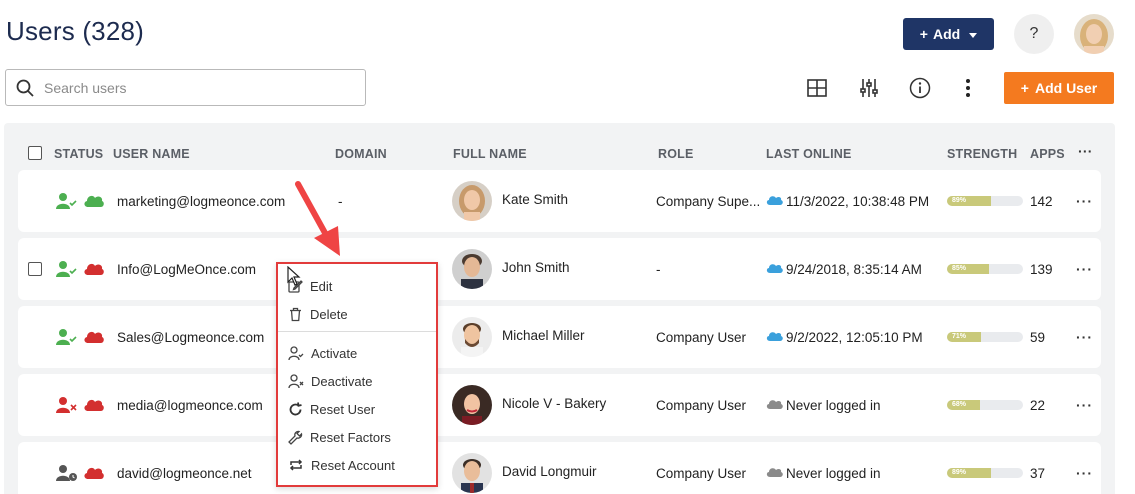 Image resolution: width=1135 pixels, height=494 pixels. I want to click on last-online: Never logged in, so click(833, 405).